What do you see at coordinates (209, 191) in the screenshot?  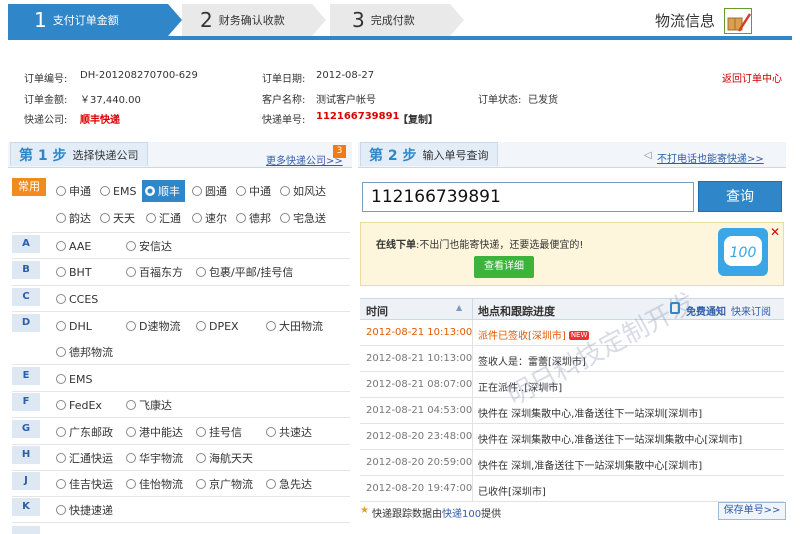 I see `courier-radio: 圆通` at bounding box center [209, 191].